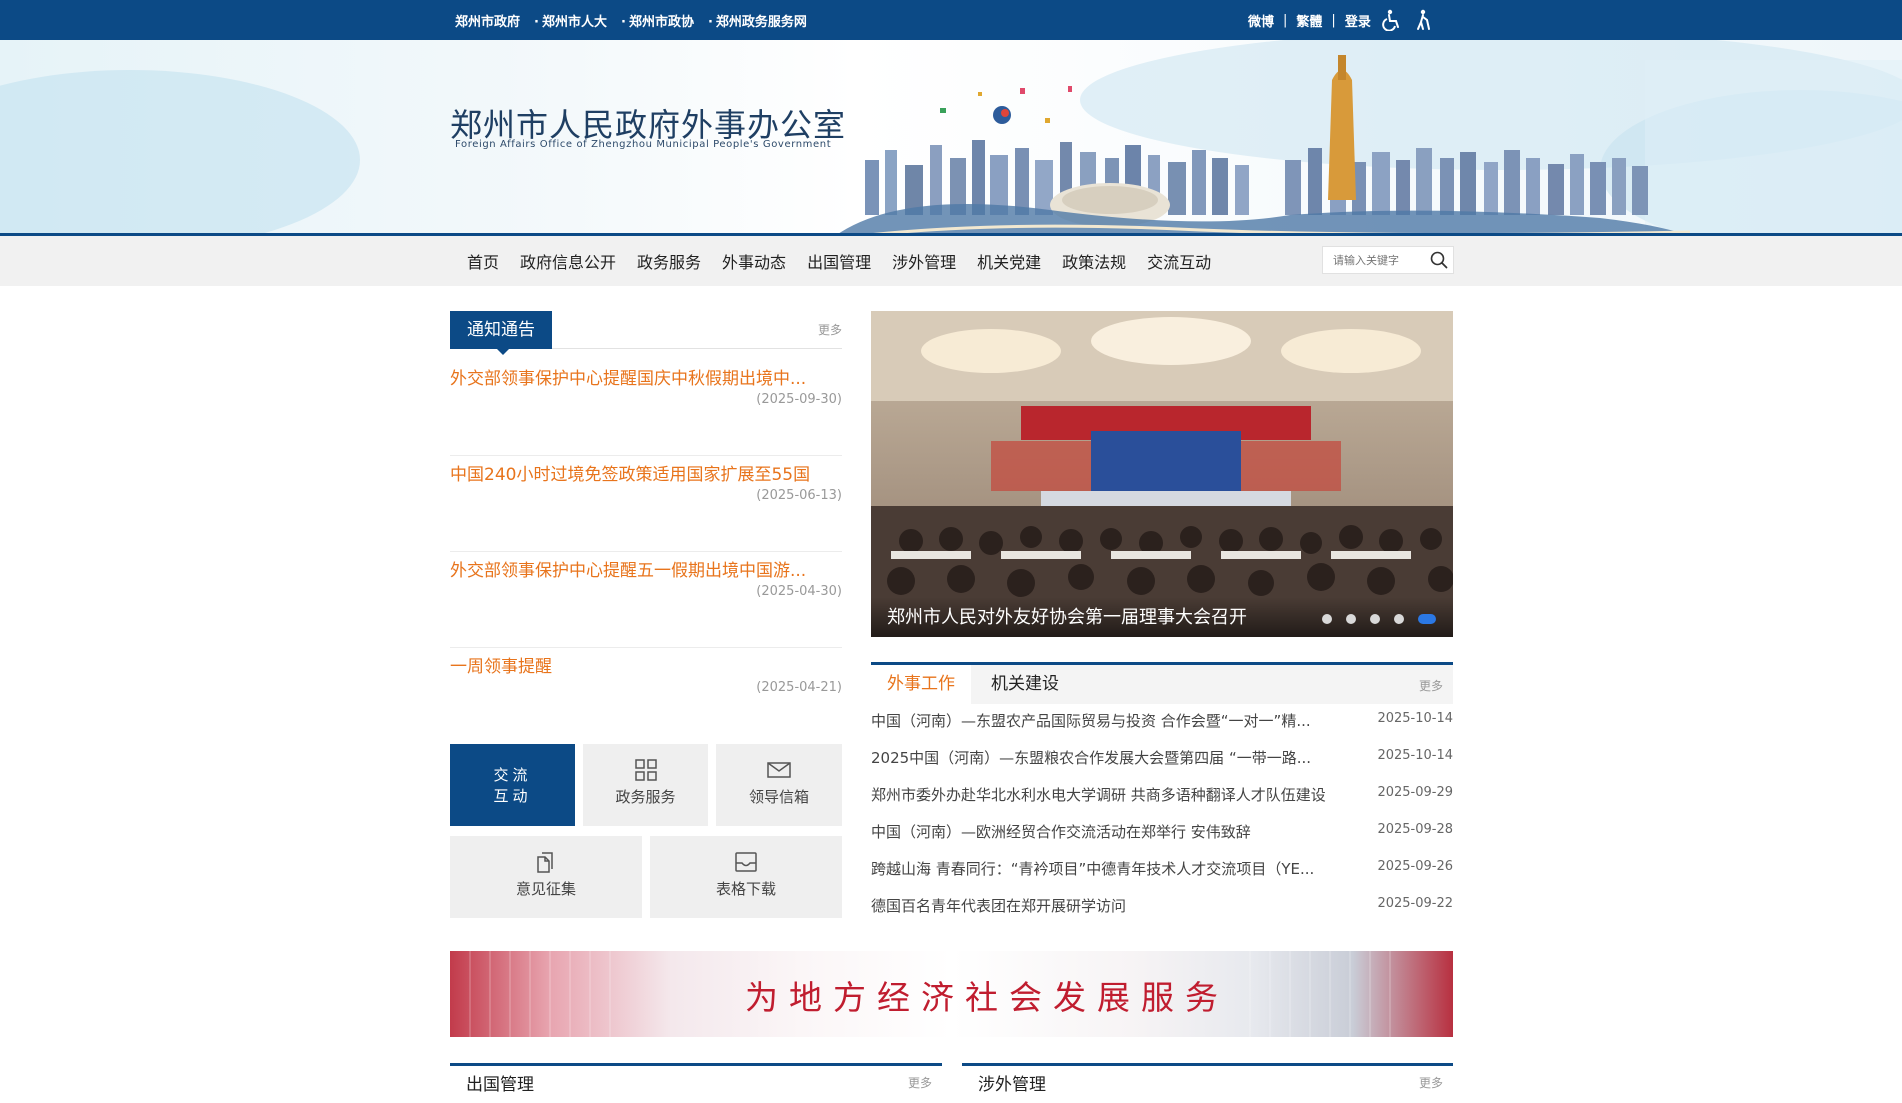 This screenshot has width=1902, height=1103. I want to click on news-title: 中国（河南）—欧洲经贸合作交流活动在郑举行 安伟致辞, so click(1114, 831).